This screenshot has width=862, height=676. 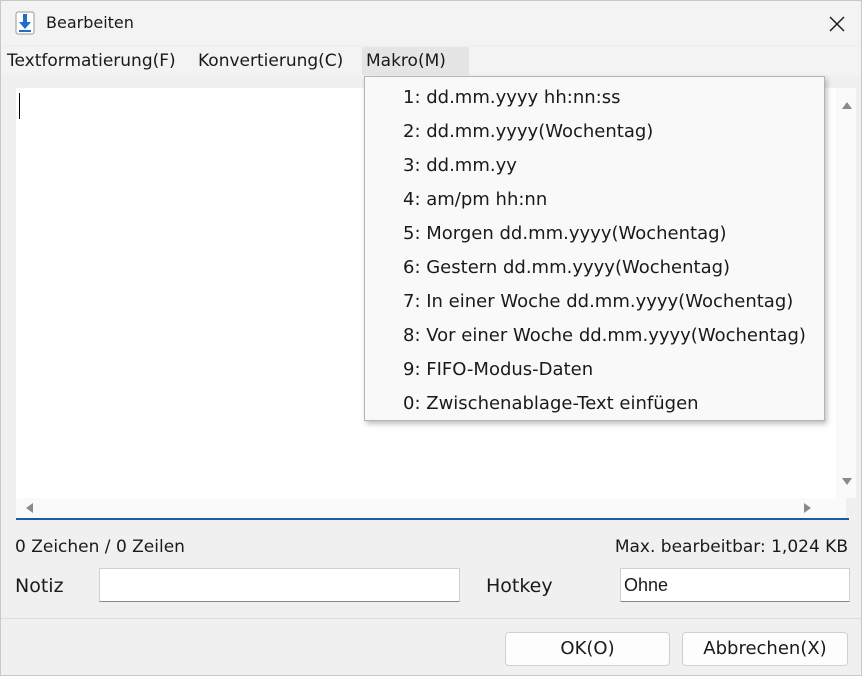 What do you see at coordinates (25, 23) in the screenshot?
I see `download-arrow-icon` at bounding box center [25, 23].